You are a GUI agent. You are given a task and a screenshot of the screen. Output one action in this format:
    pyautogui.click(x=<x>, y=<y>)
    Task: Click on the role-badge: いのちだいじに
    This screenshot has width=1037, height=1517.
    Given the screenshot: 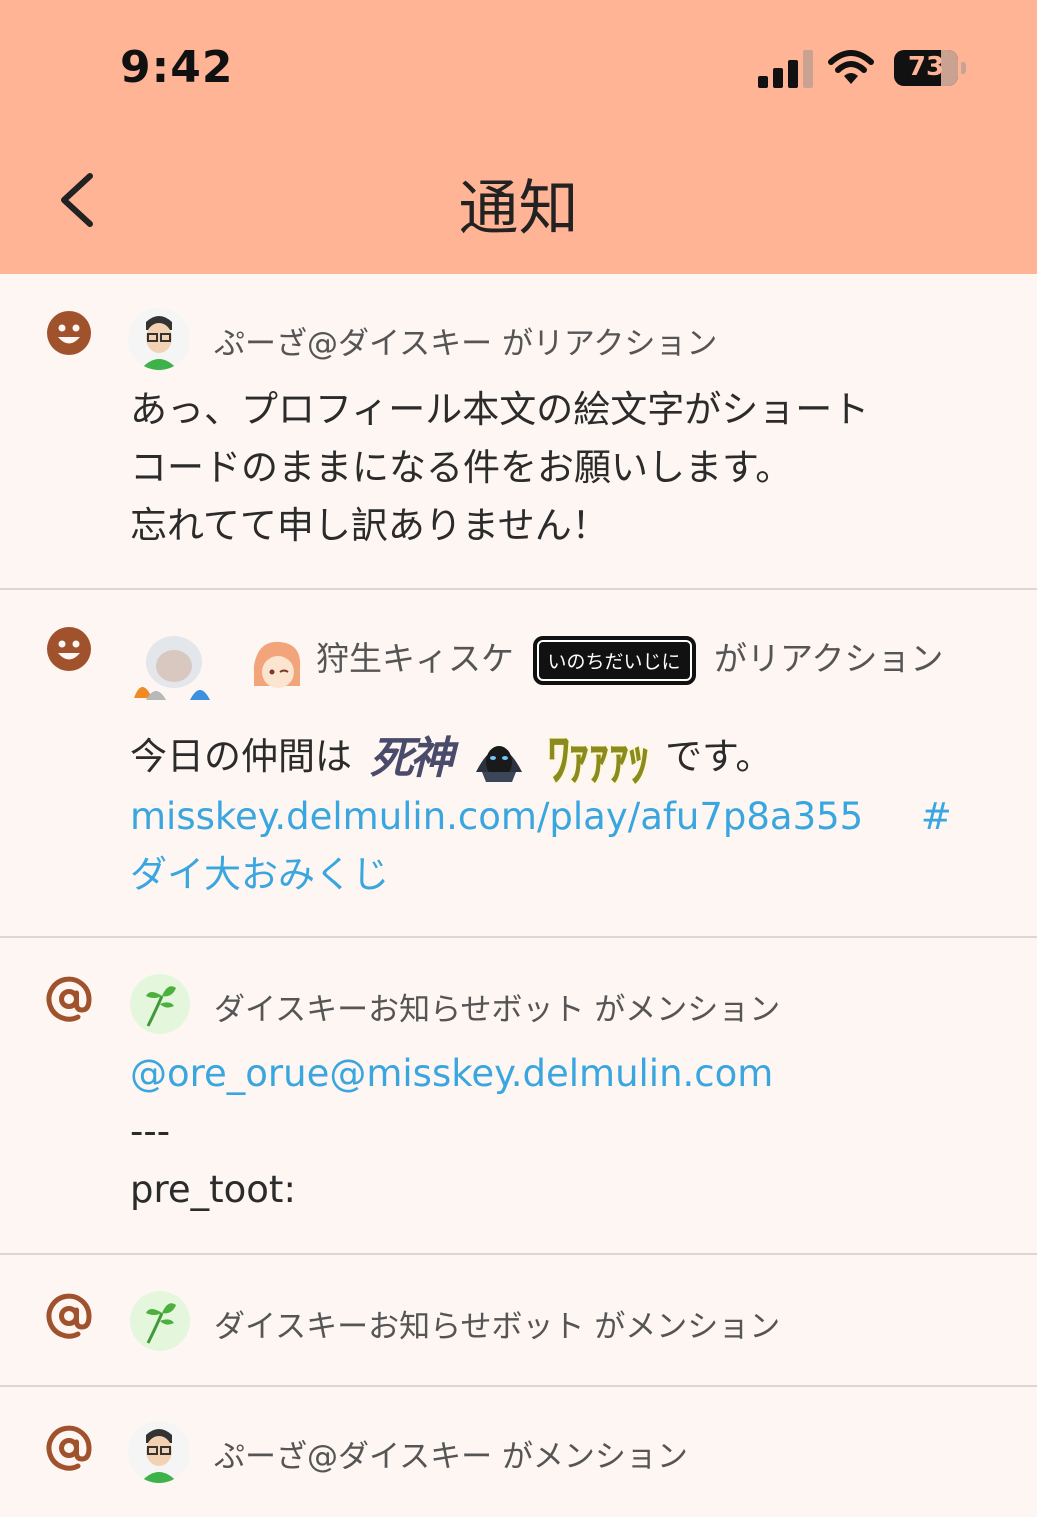 What is the action you would take?
    pyautogui.click(x=614, y=660)
    